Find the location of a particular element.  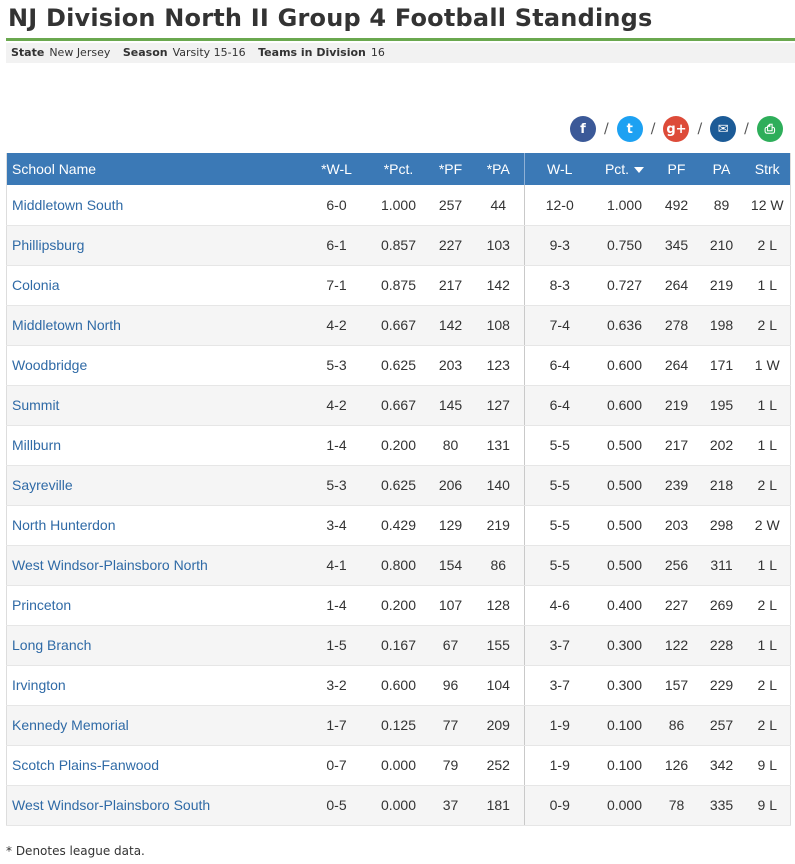

col-league-pa-cell: 108 is located at coordinates (498, 325).